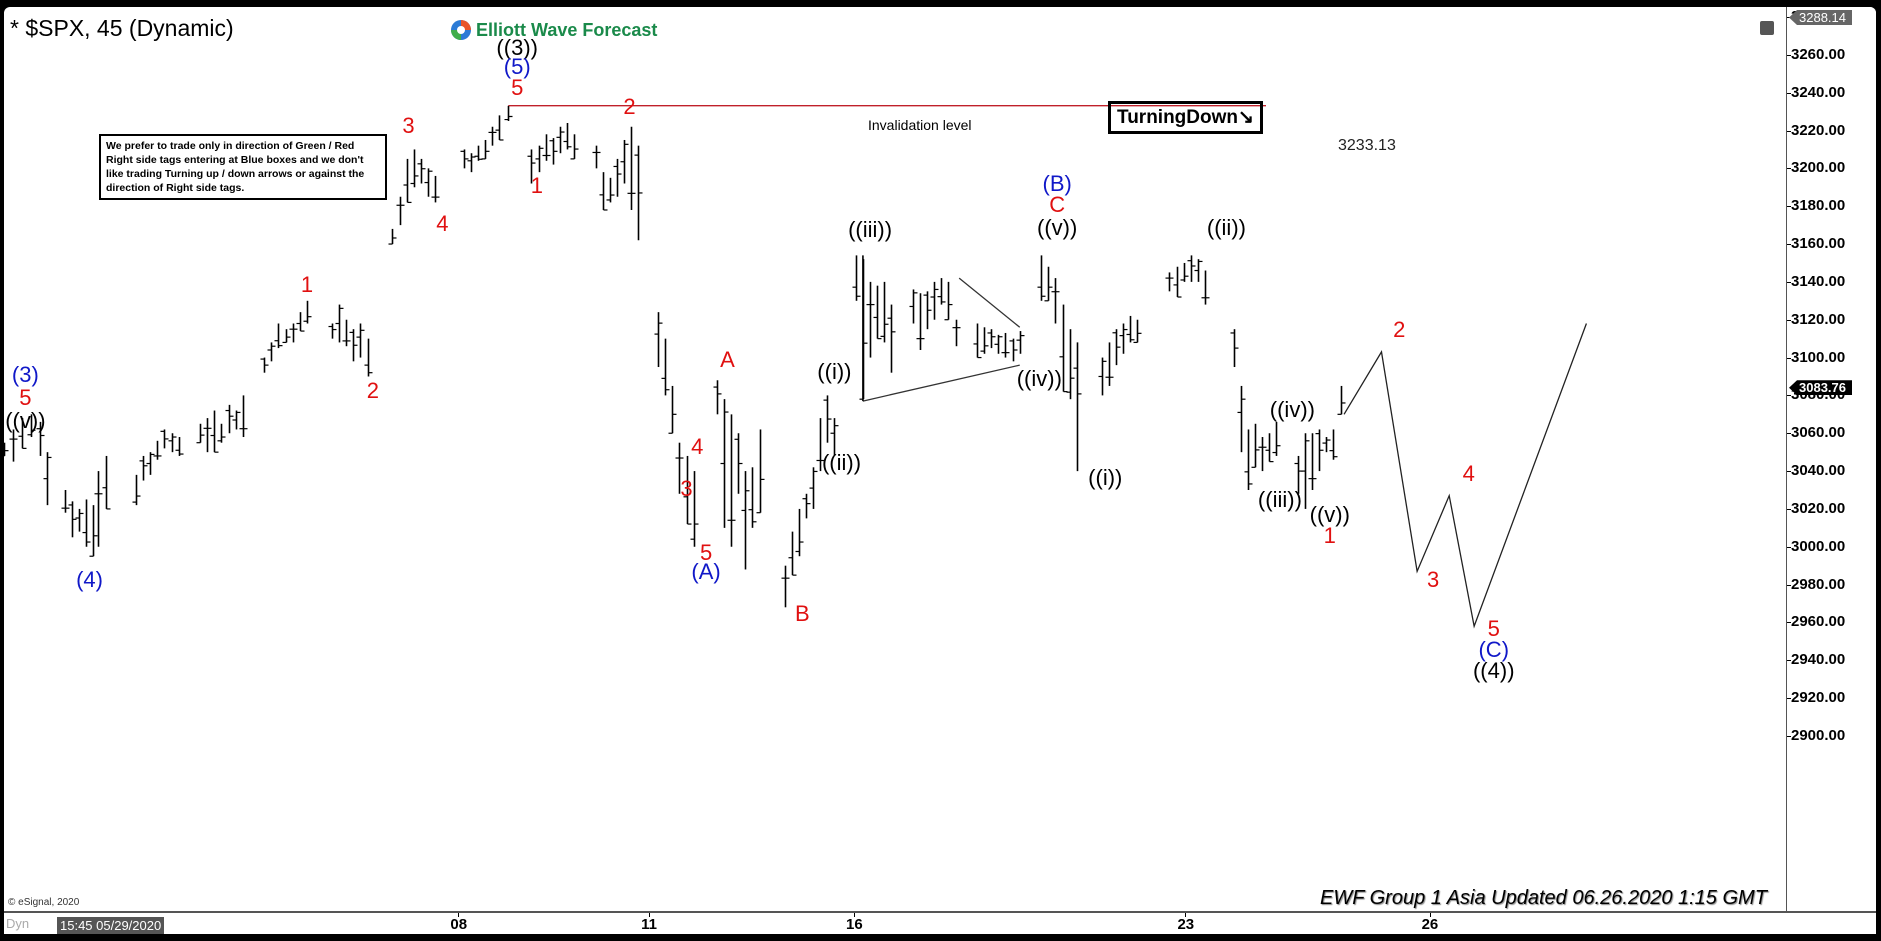 The height and width of the screenshot is (941, 1881). What do you see at coordinates (1818, 622) in the screenshot?
I see `y-tick-label: 2960.00` at bounding box center [1818, 622].